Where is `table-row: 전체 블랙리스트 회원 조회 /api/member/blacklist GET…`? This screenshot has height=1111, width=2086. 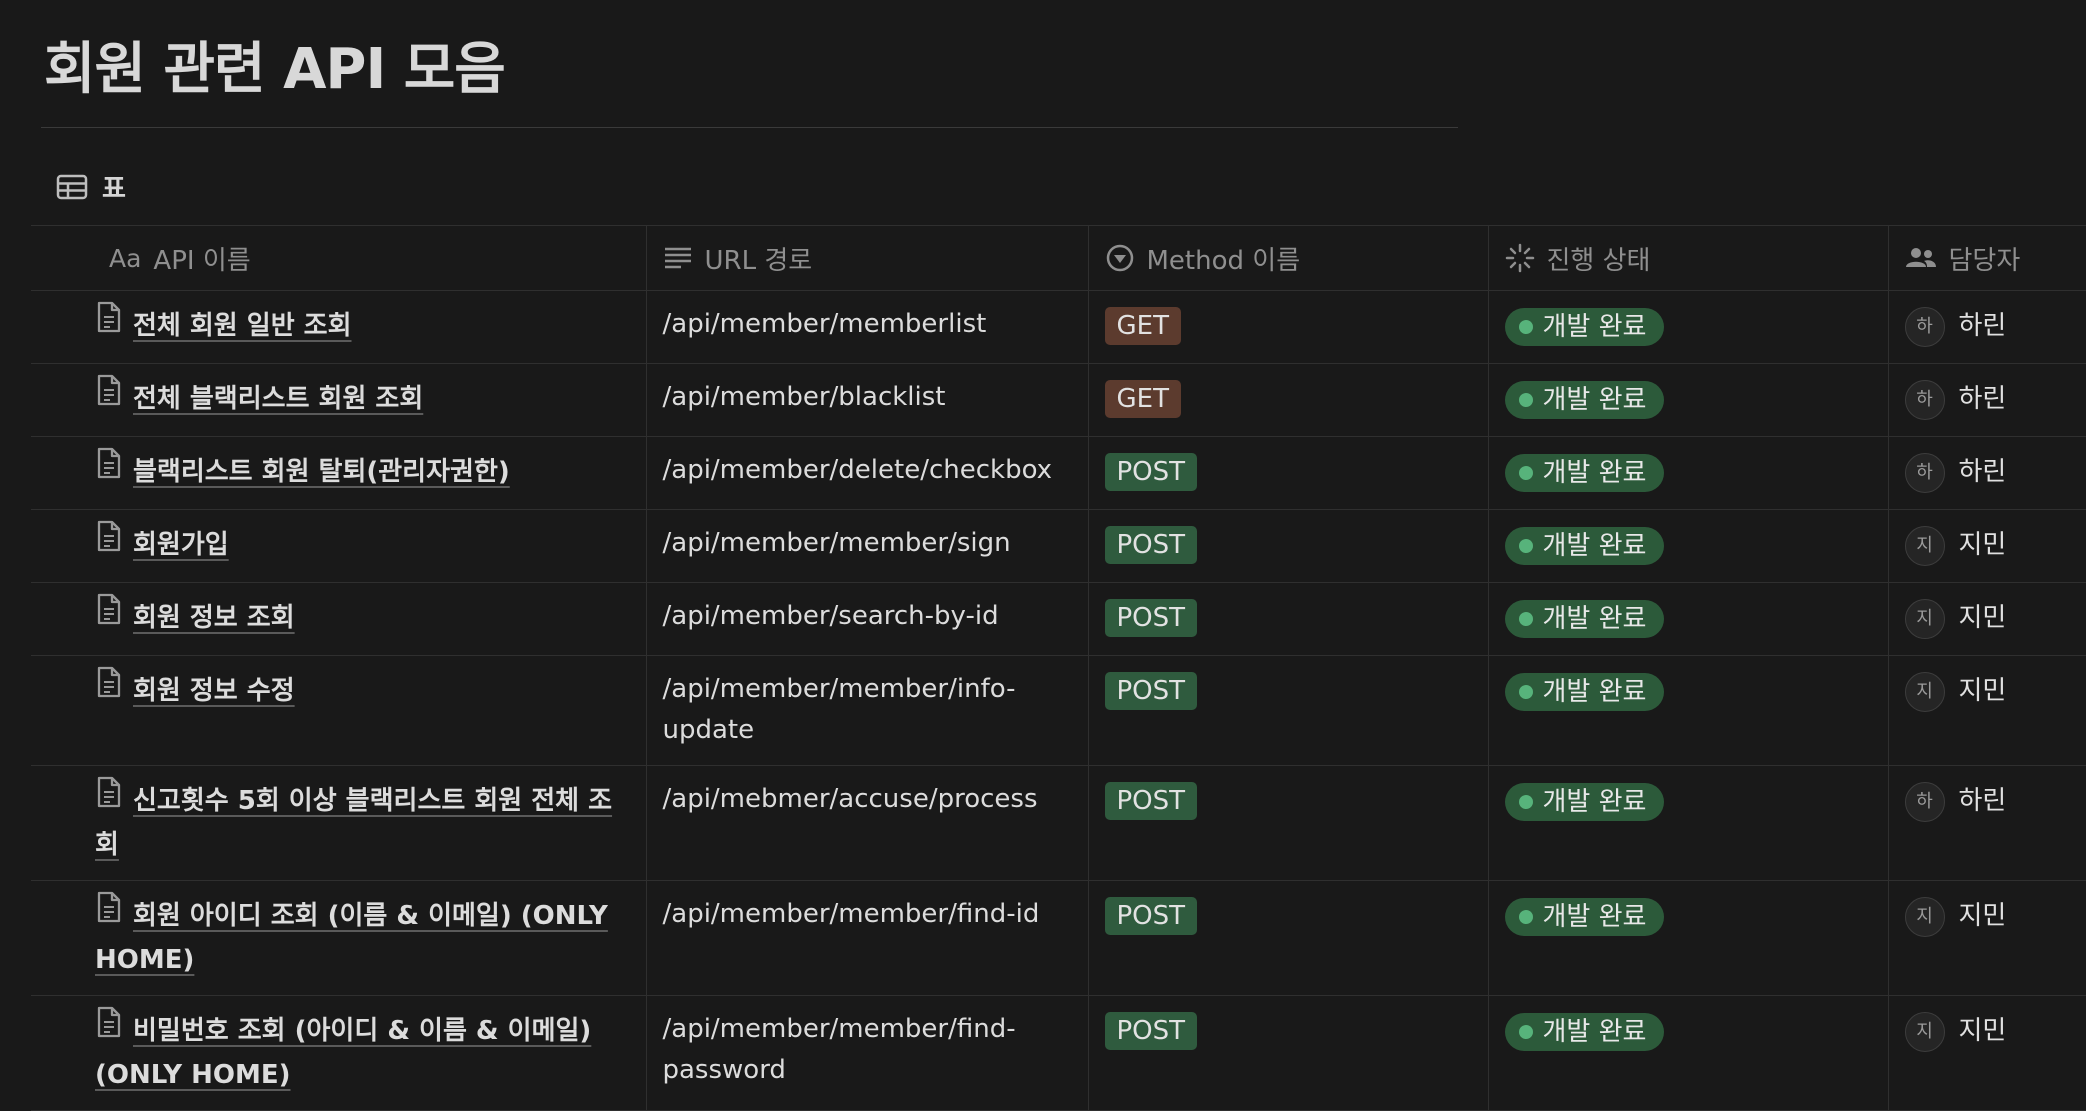
table-row: 전체 블랙리스트 회원 조회 /api/member/blacklist GET… is located at coordinates (1058, 400).